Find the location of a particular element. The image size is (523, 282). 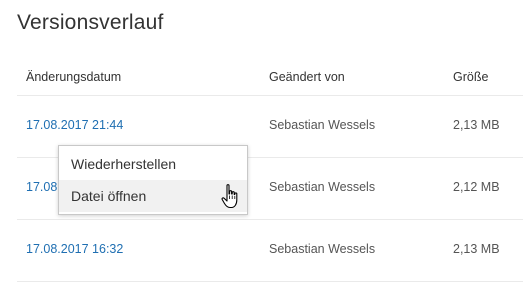

page-title: Versionsverlauf is located at coordinates (90, 22).